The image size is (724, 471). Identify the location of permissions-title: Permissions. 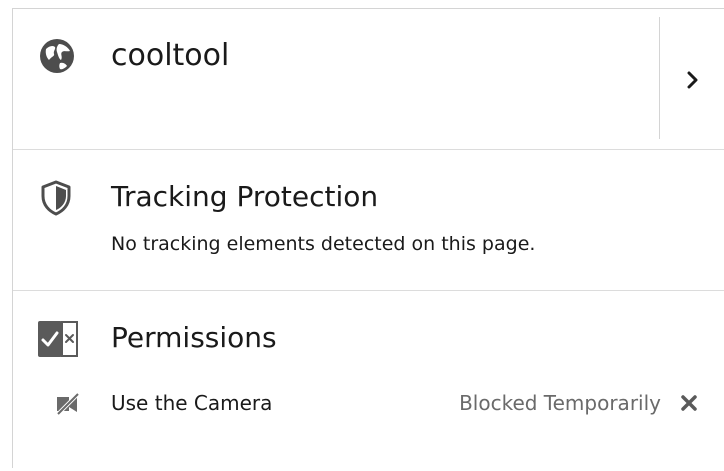
(194, 337).